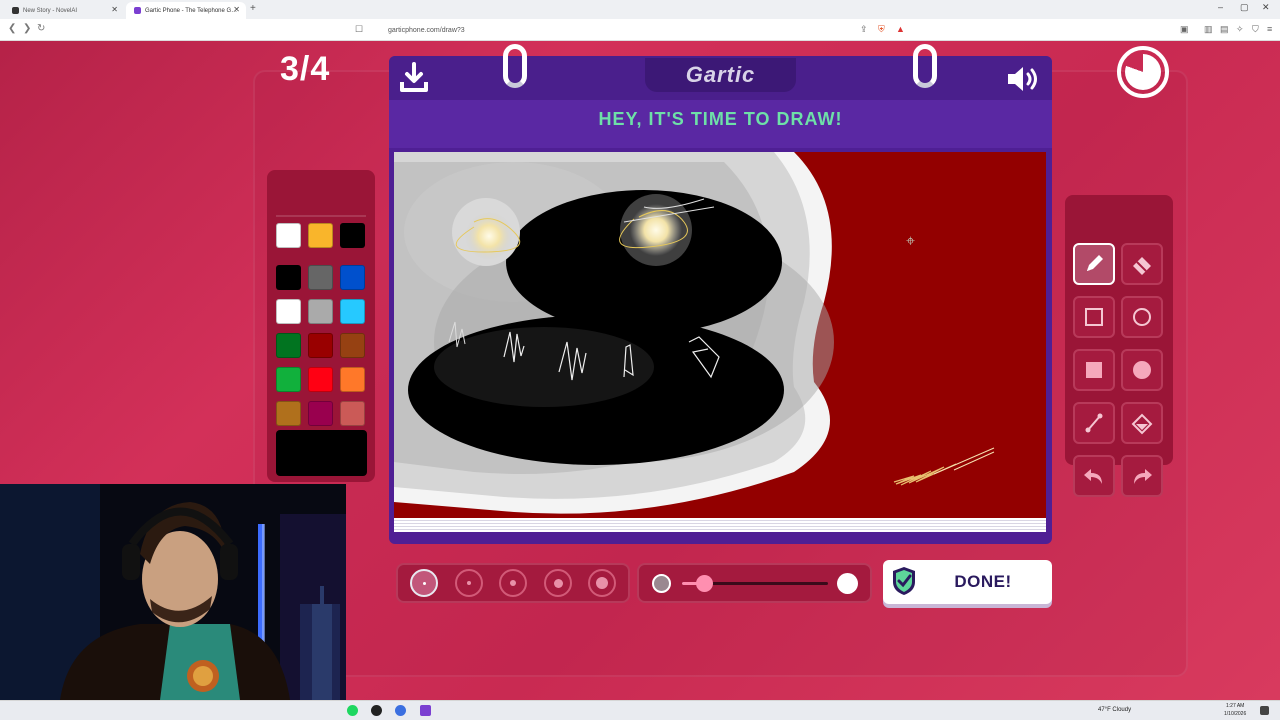  Describe the element at coordinates (720, 74) in the screenshot. I see `gartic-logo: Gartic` at that location.